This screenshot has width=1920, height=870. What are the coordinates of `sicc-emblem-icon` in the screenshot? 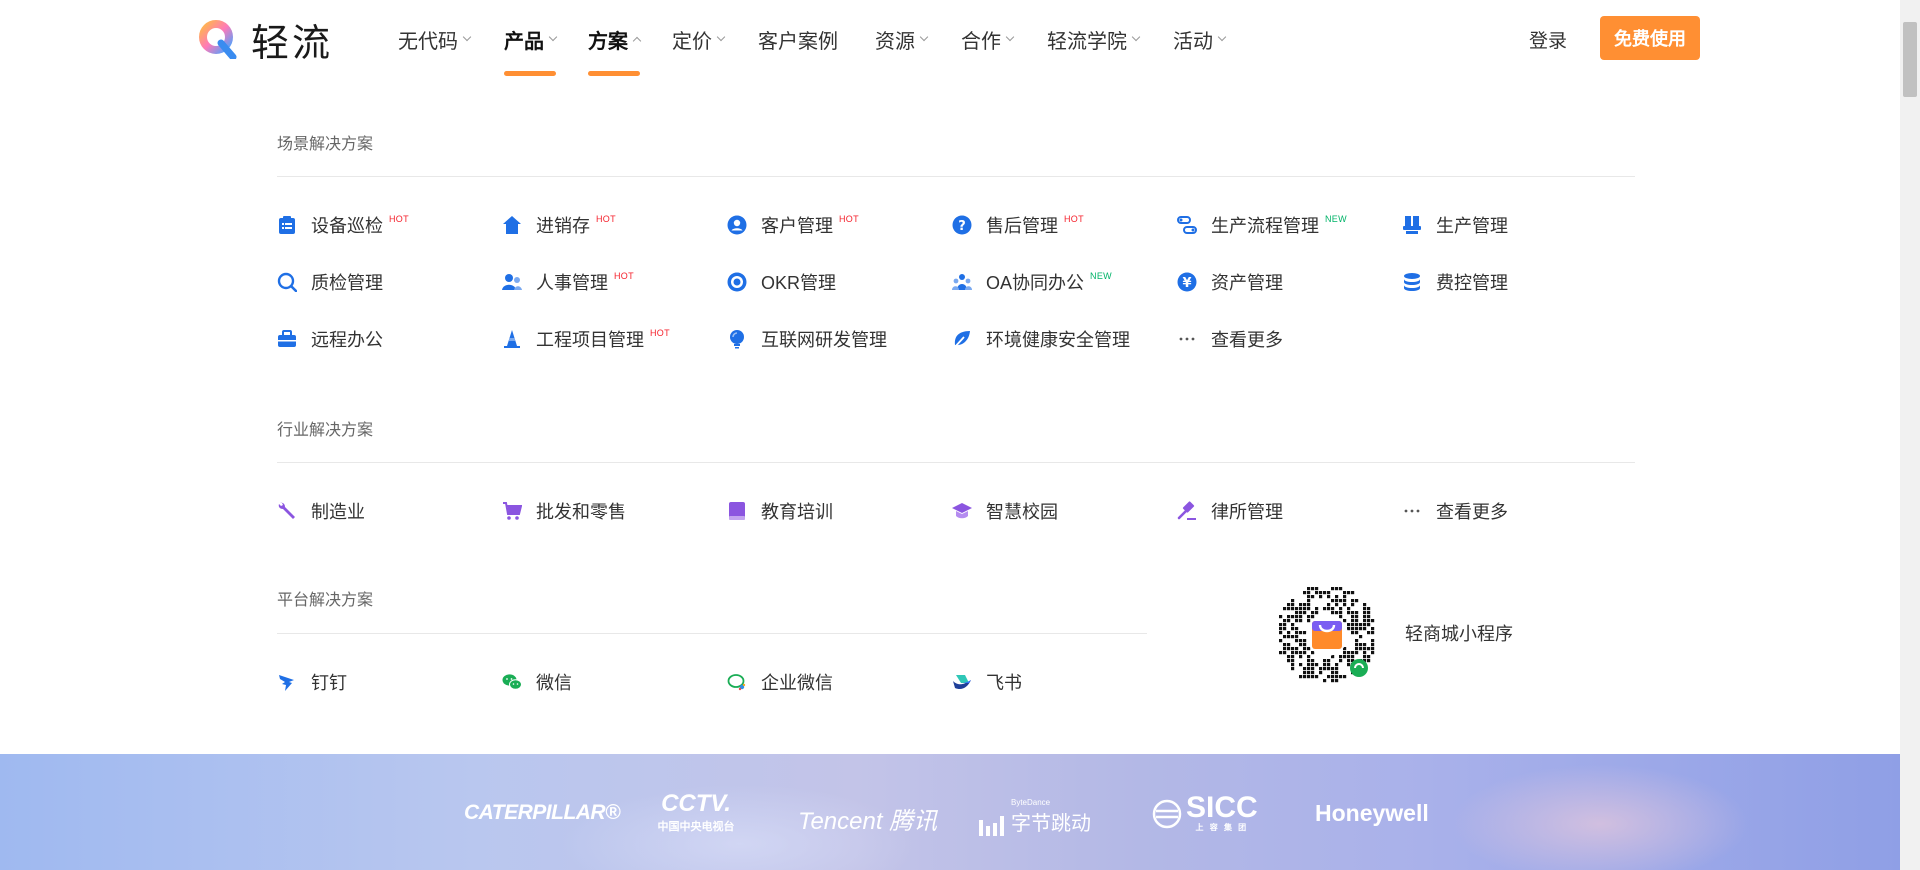 It's located at (1167, 813).